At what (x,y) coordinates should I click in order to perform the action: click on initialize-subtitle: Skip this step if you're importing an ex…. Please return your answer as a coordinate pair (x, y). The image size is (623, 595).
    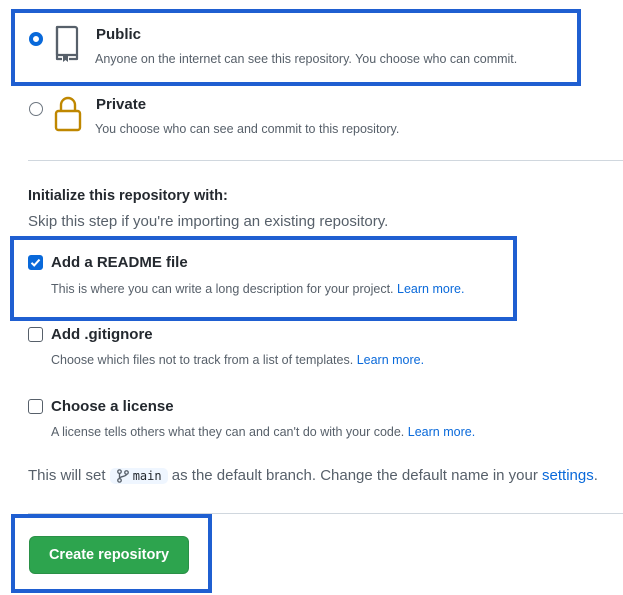
    Looking at the image, I should click on (208, 221).